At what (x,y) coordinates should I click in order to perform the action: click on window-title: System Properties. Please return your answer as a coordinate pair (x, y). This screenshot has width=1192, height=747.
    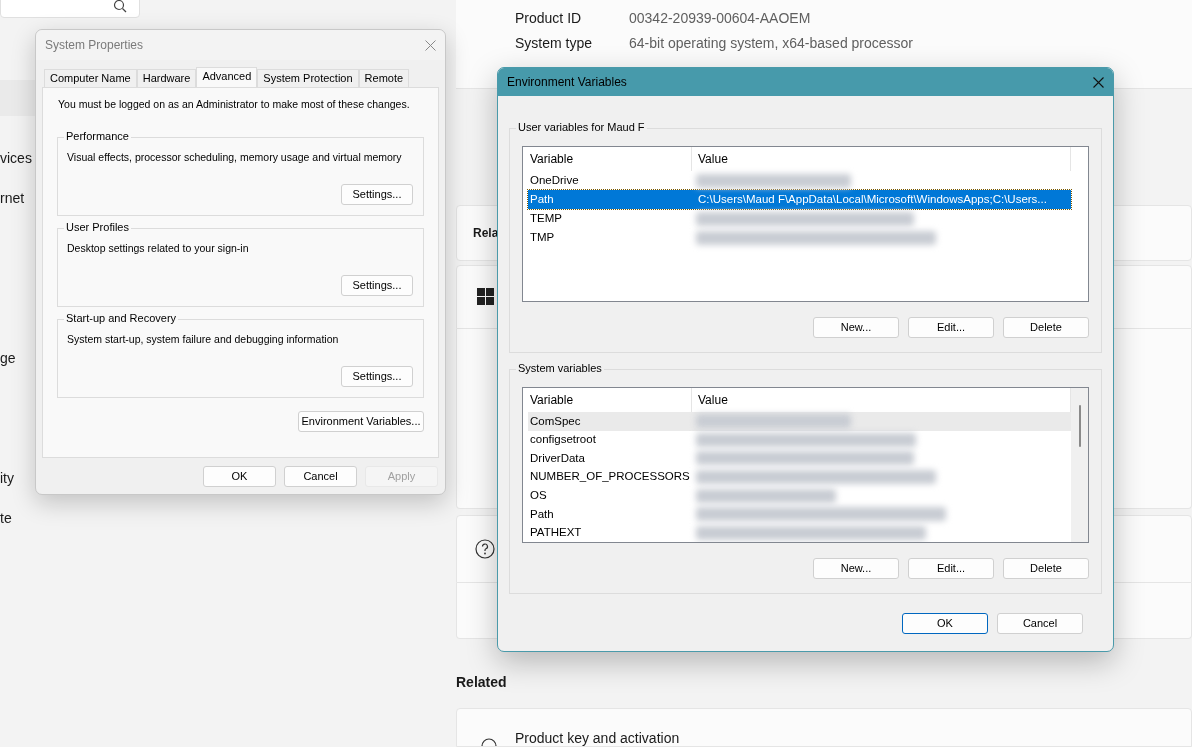
    Looking at the image, I should click on (94, 45).